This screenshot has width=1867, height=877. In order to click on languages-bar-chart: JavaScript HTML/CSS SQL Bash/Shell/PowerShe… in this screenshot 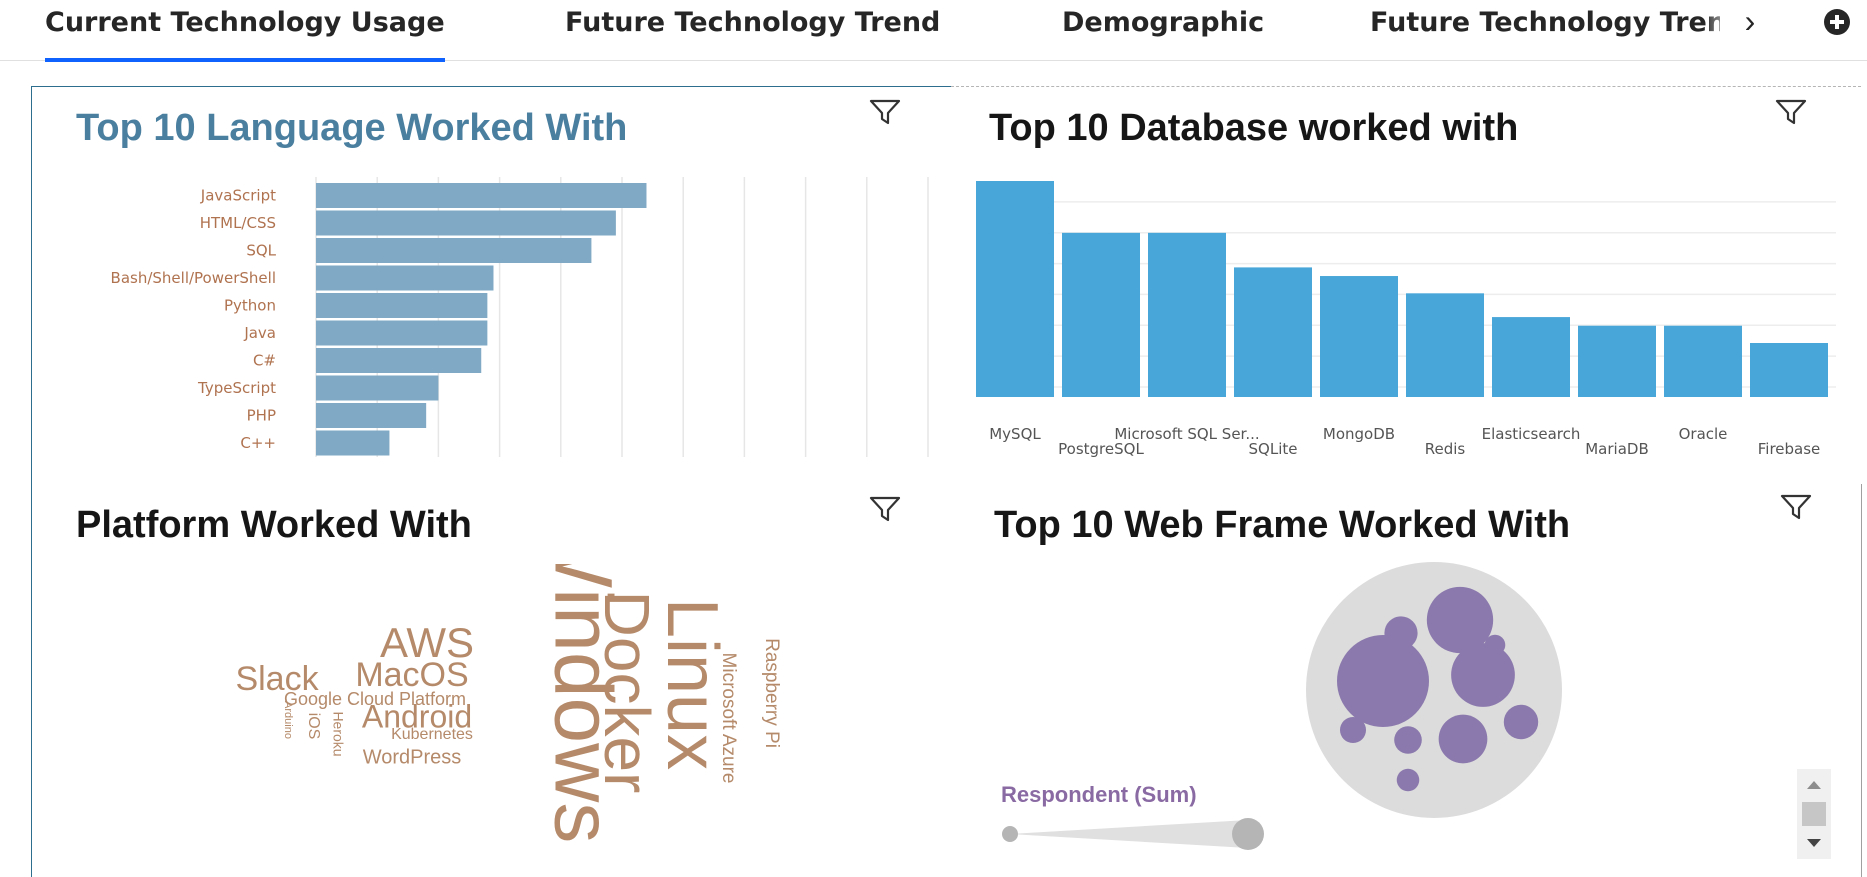, I will do `click(520, 317)`.